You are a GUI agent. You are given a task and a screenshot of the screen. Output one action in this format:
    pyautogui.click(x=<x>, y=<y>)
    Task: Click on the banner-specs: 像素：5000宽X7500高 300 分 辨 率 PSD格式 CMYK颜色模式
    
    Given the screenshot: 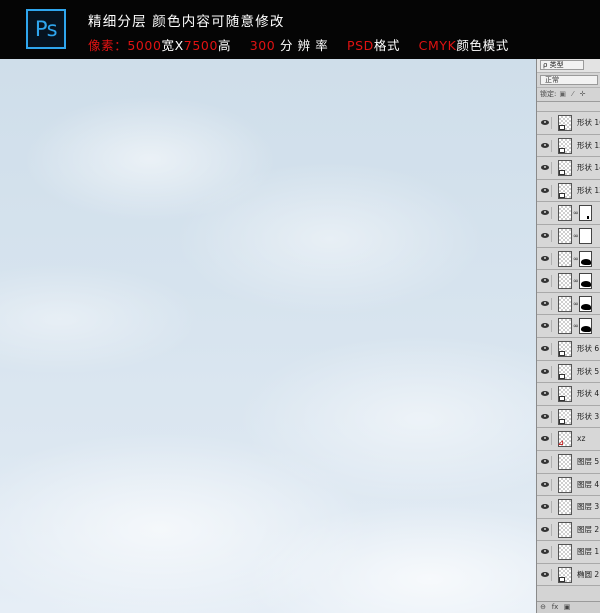 What is the action you would take?
    pyautogui.click(x=298, y=44)
    